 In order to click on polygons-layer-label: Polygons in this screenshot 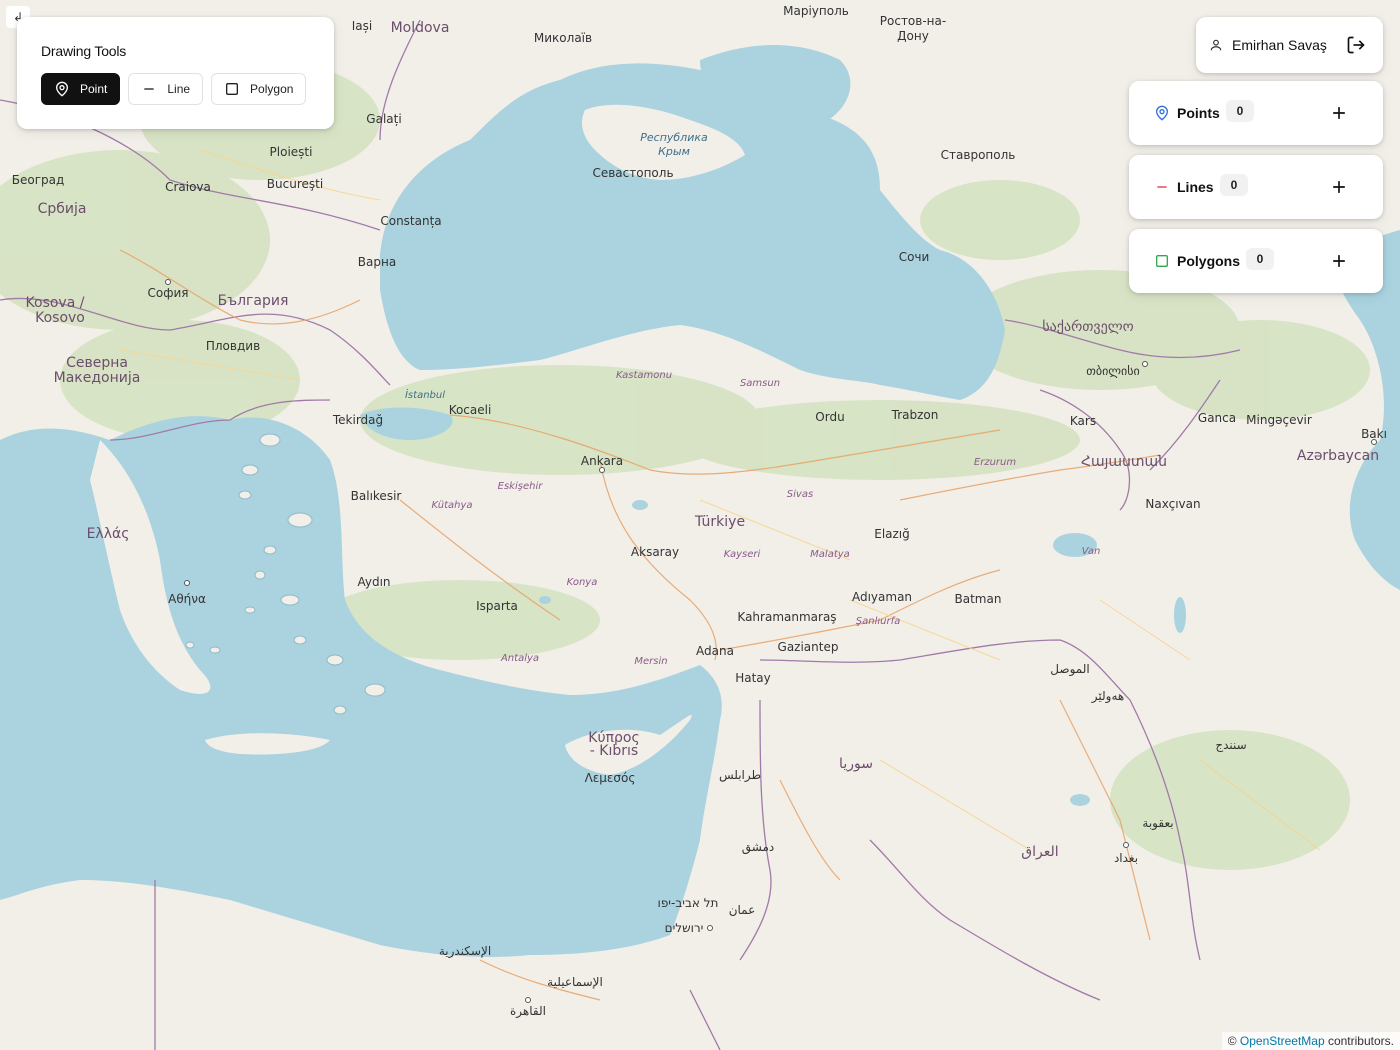, I will do `click(1209, 261)`.